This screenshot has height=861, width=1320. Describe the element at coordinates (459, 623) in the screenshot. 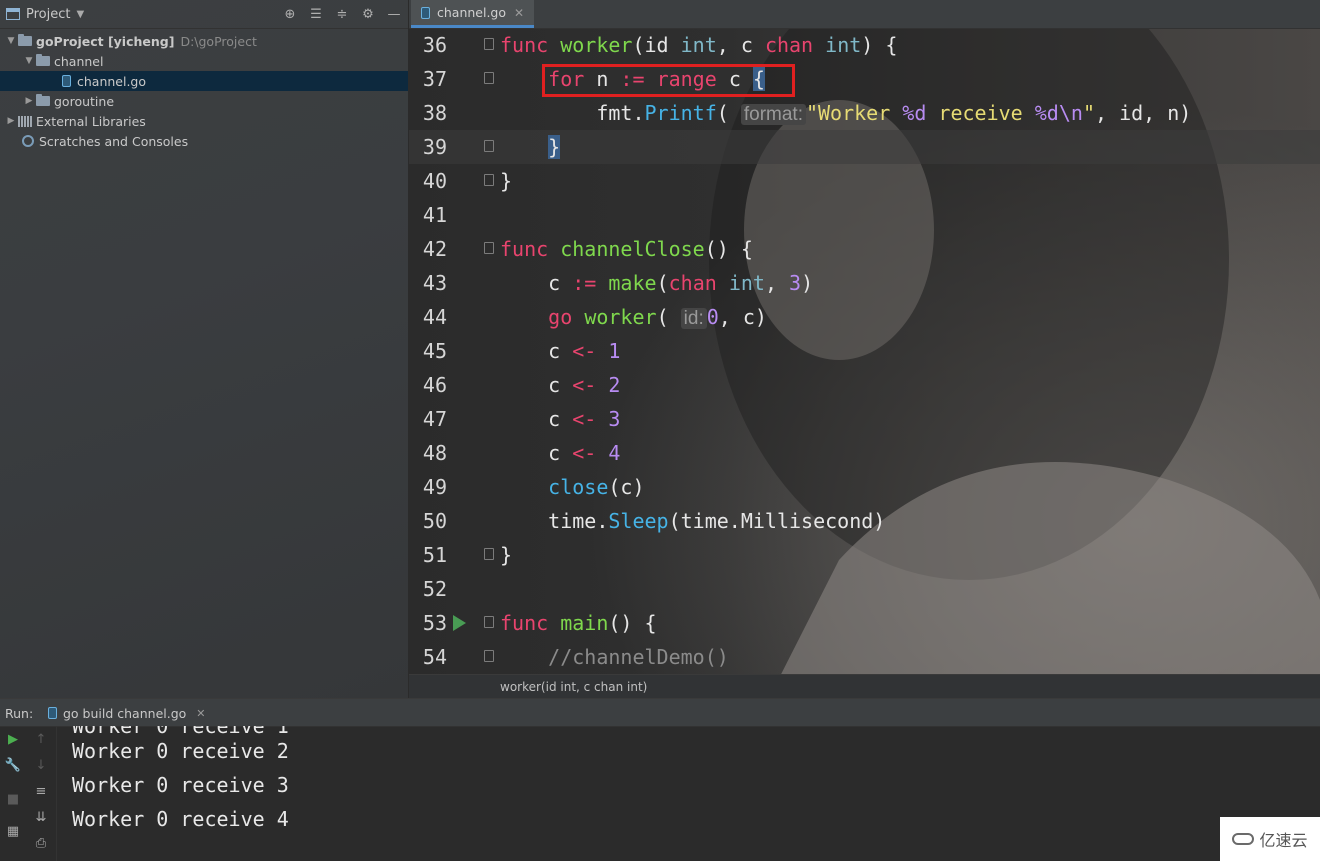

I see `run-icon` at that location.